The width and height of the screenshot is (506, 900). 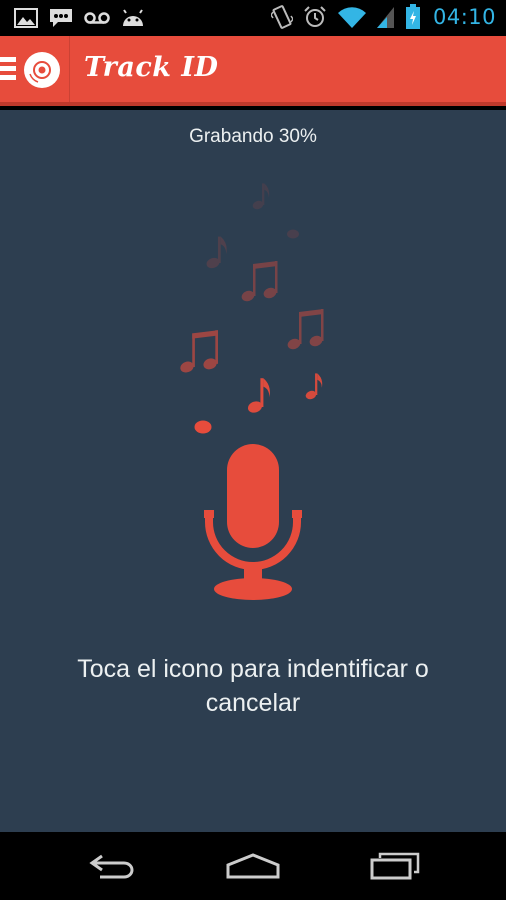 I want to click on android-icon, so click(x=133, y=18).